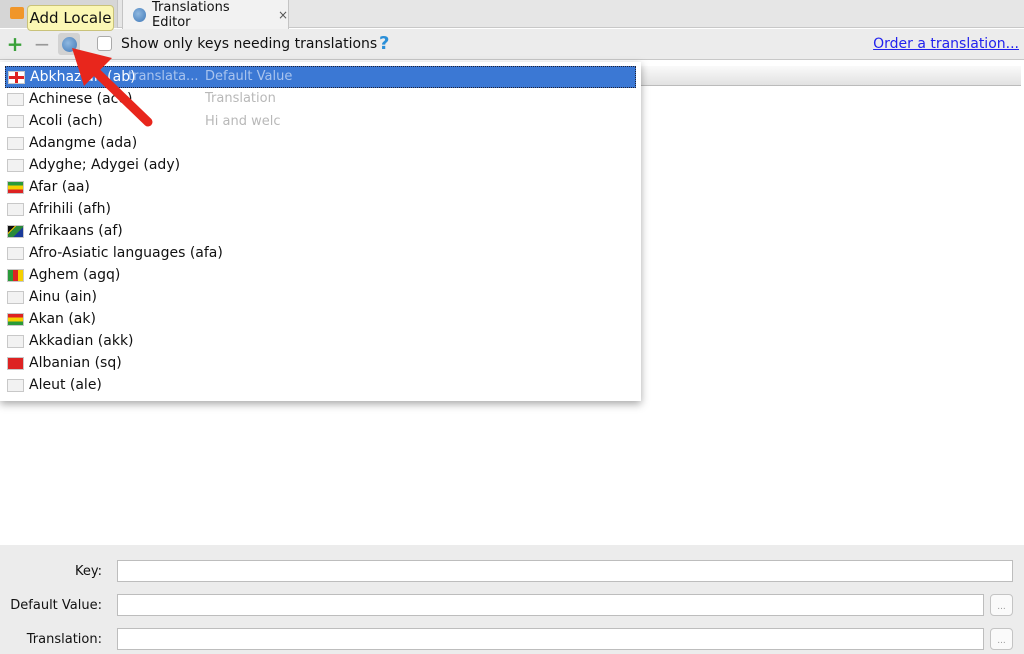 This screenshot has height=654, width=1024. What do you see at coordinates (63, 297) in the screenshot?
I see `locale-label: Ainu (ain)` at bounding box center [63, 297].